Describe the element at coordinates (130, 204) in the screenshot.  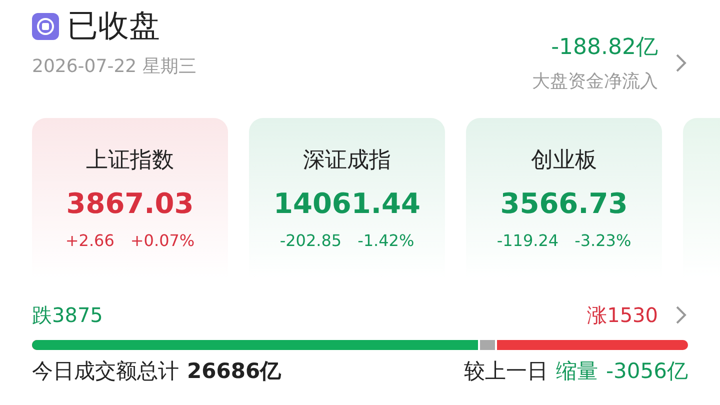
I see `index-value: 3867.03` at that location.